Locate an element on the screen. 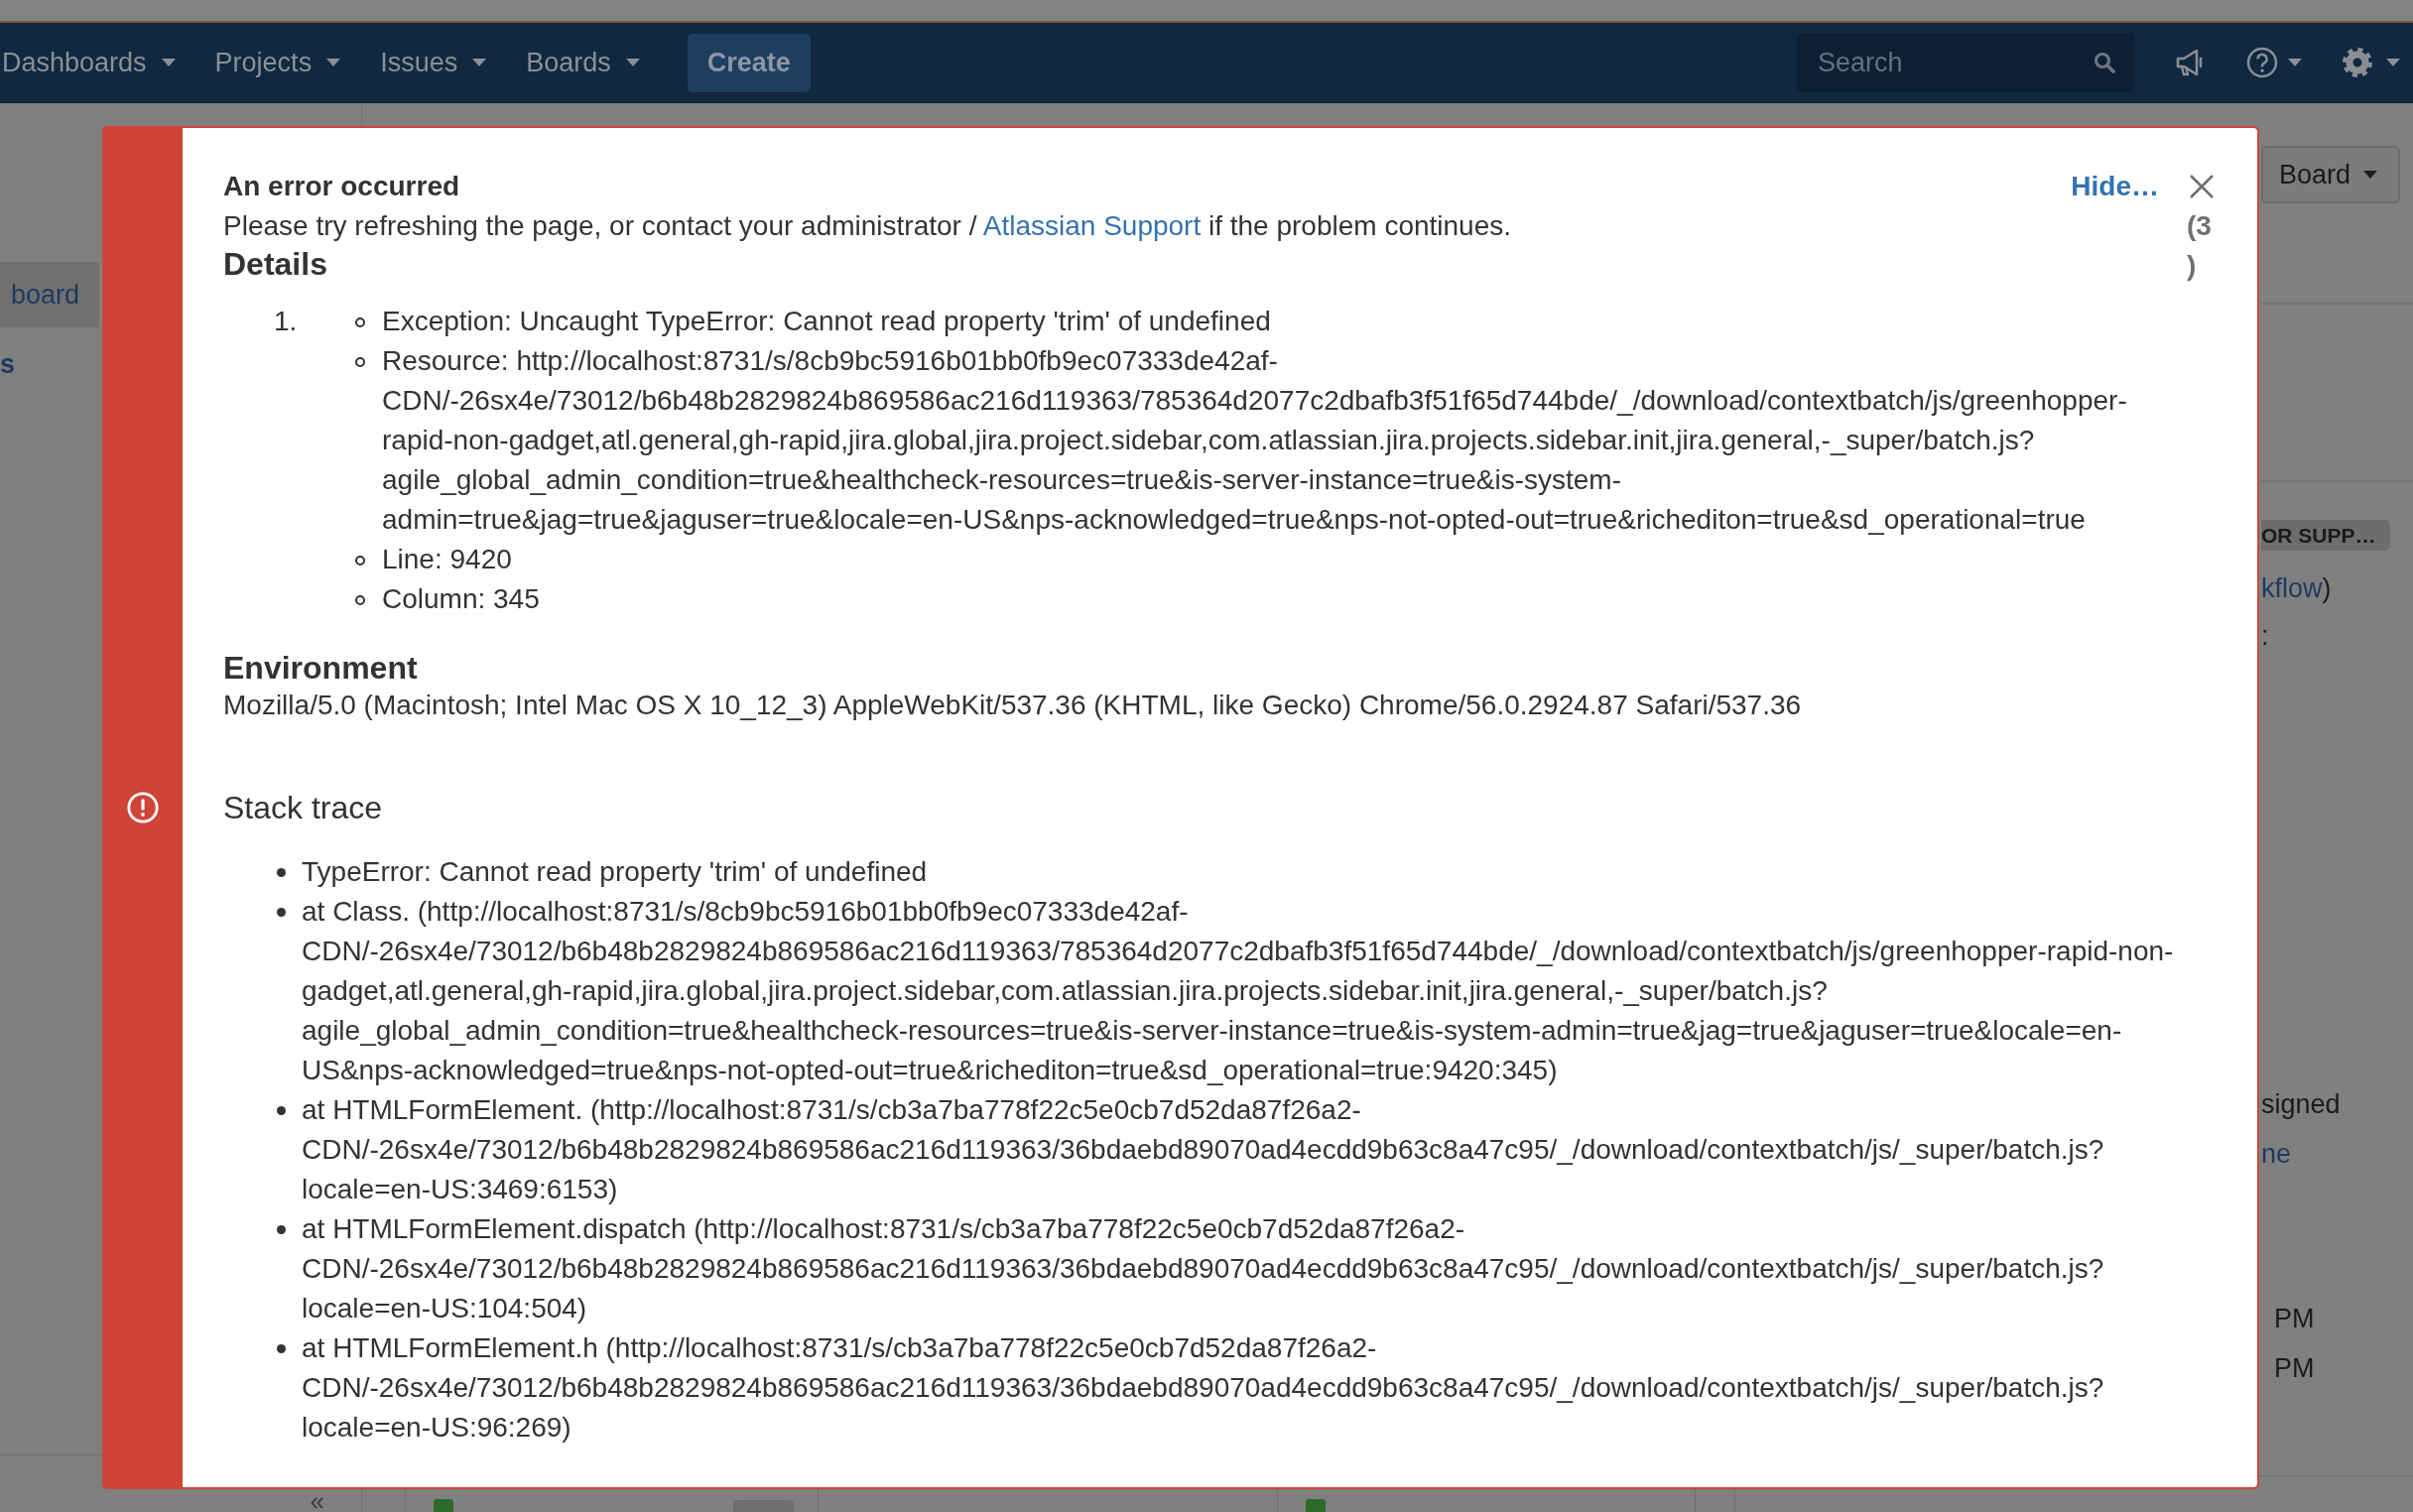 This screenshot has height=1512, width=2413. collapse-toggle: « is located at coordinates (317, 1501).